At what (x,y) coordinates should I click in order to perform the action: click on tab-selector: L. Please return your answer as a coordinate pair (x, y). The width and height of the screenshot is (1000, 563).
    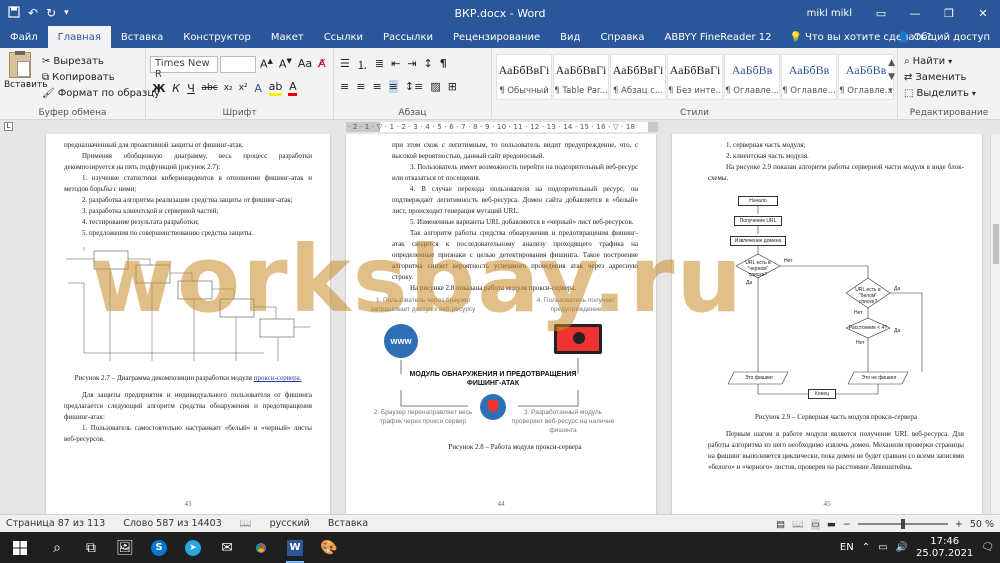
    Looking at the image, I should click on (8, 126).